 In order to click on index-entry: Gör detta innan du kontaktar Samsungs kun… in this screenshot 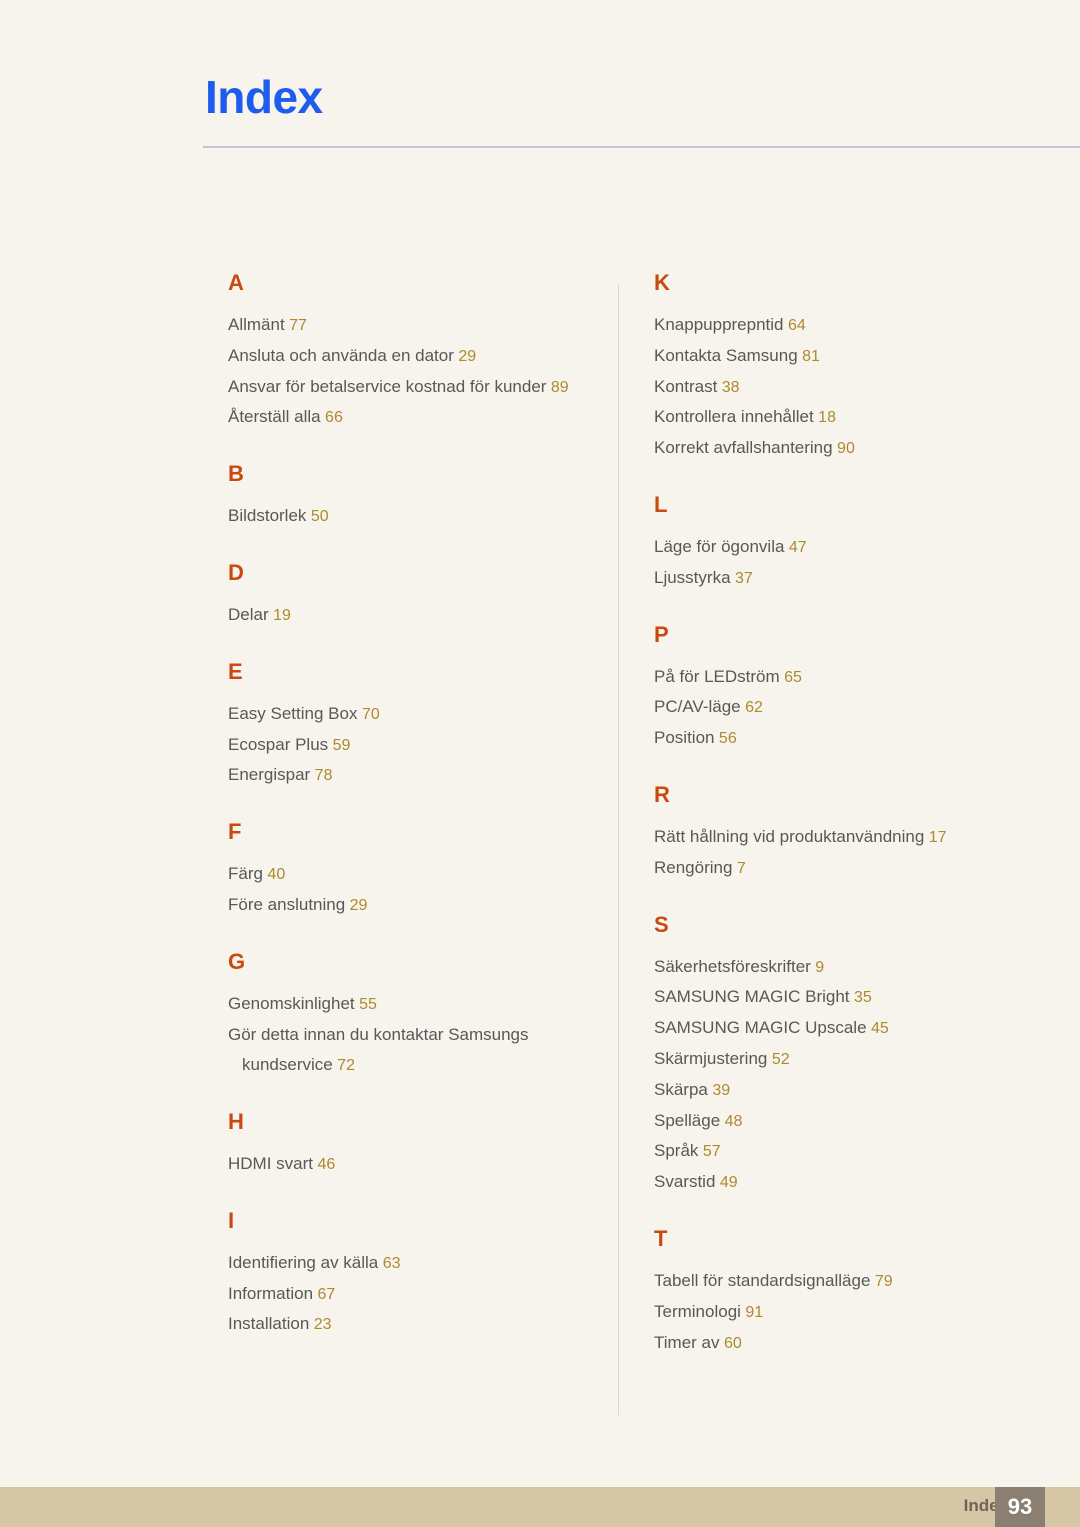, I will do `click(413, 1050)`.